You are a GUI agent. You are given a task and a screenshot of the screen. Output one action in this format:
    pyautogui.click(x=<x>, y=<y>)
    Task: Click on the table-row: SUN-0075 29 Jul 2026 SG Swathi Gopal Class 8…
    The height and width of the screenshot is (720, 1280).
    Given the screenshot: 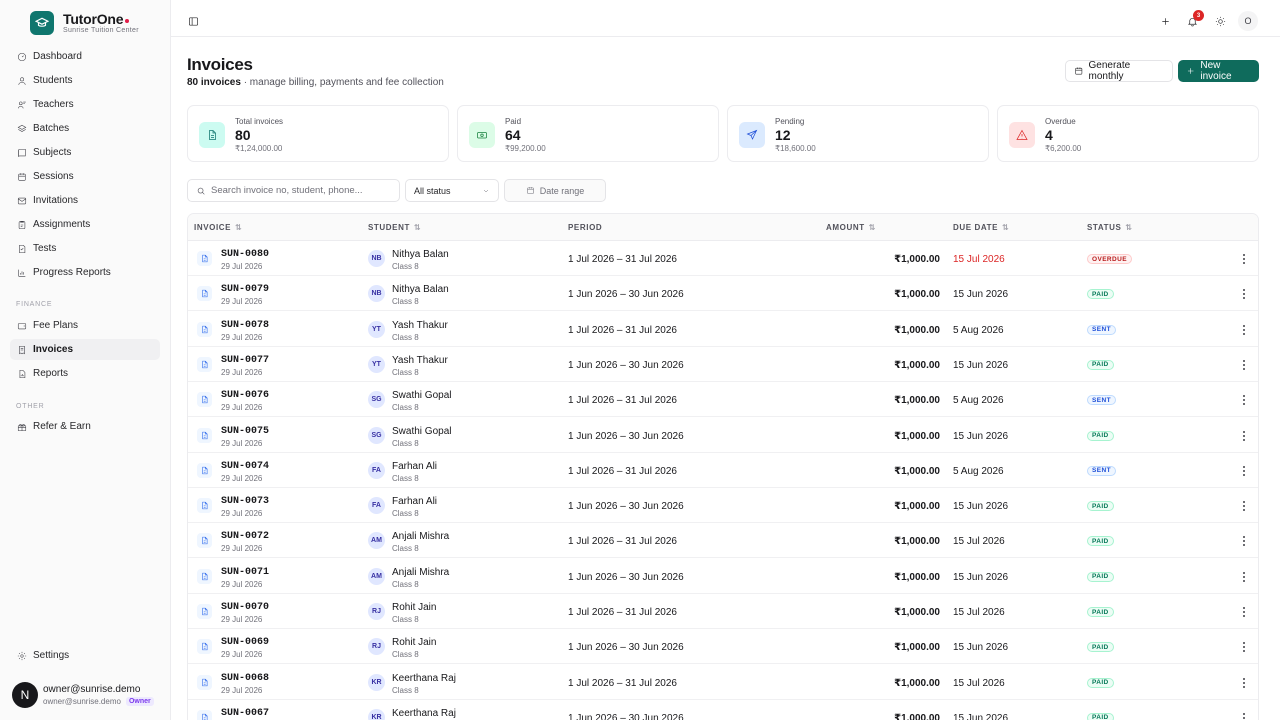 What is the action you would take?
    pyautogui.click(x=723, y=435)
    